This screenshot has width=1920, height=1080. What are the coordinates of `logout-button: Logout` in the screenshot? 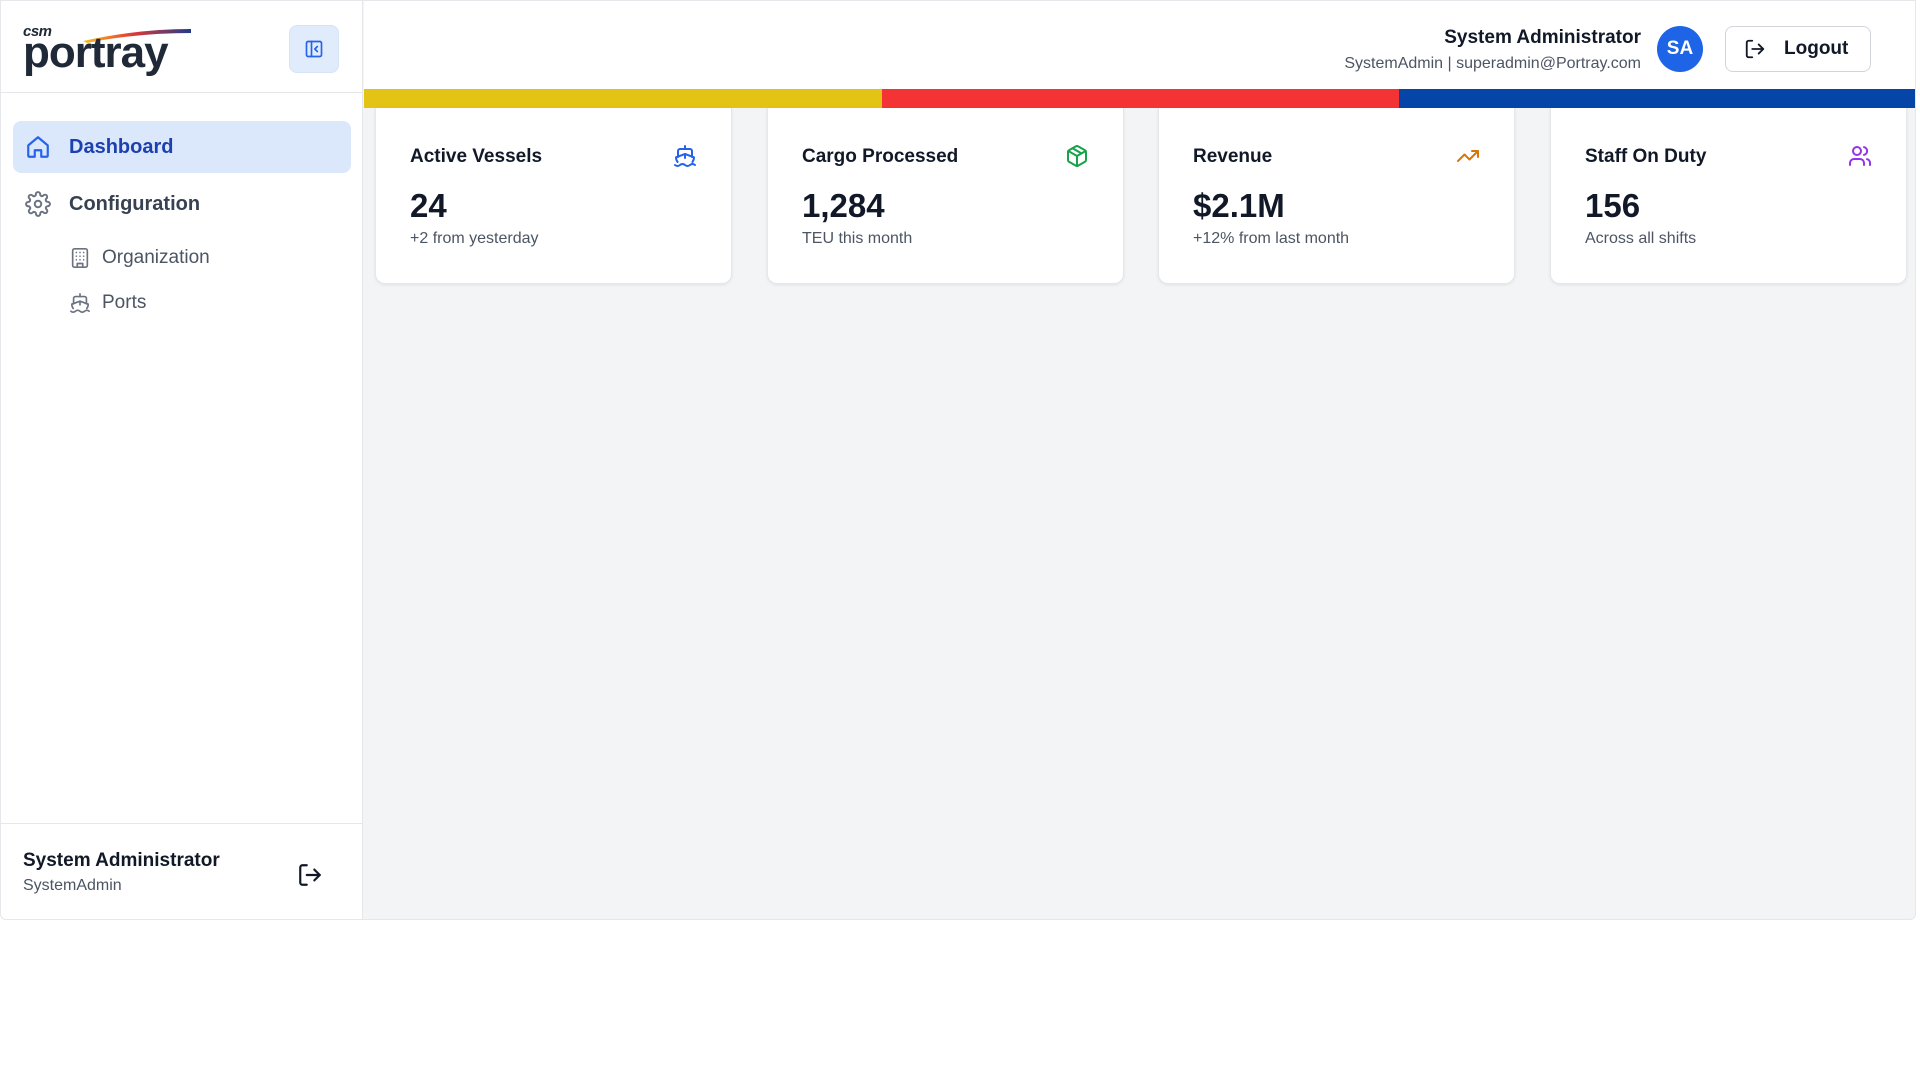 It's located at (1798, 49).